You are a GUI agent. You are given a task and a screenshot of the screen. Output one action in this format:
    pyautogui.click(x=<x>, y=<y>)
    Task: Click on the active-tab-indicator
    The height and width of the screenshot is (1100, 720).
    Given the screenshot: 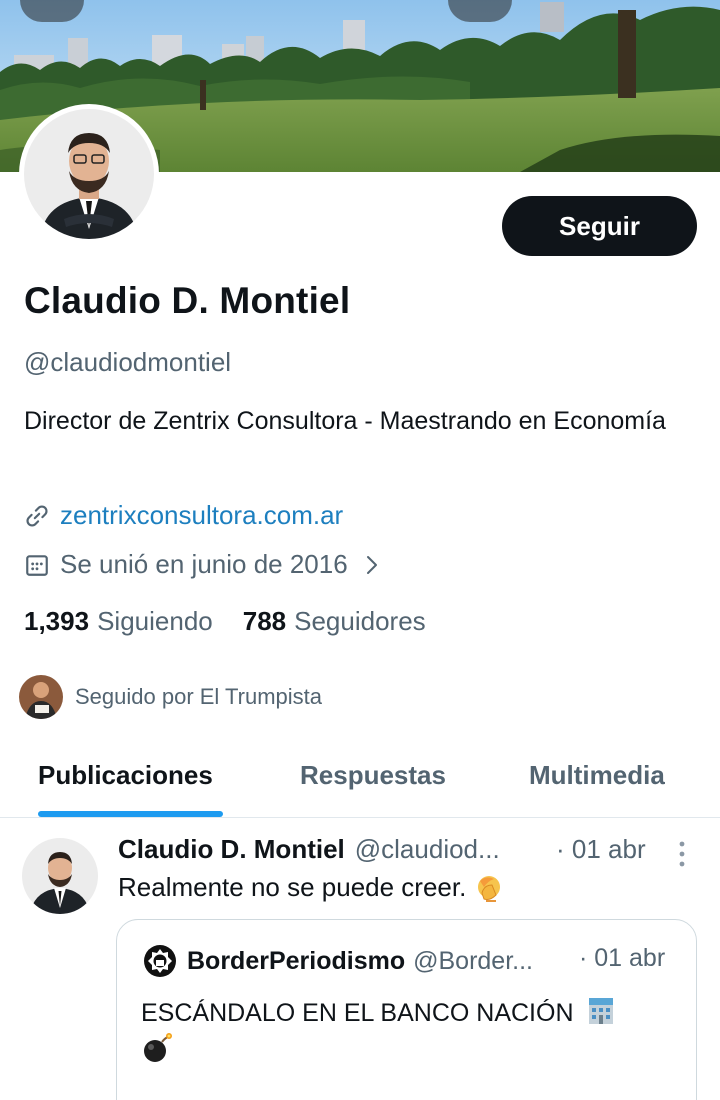 What is the action you would take?
    pyautogui.click(x=130, y=814)
    